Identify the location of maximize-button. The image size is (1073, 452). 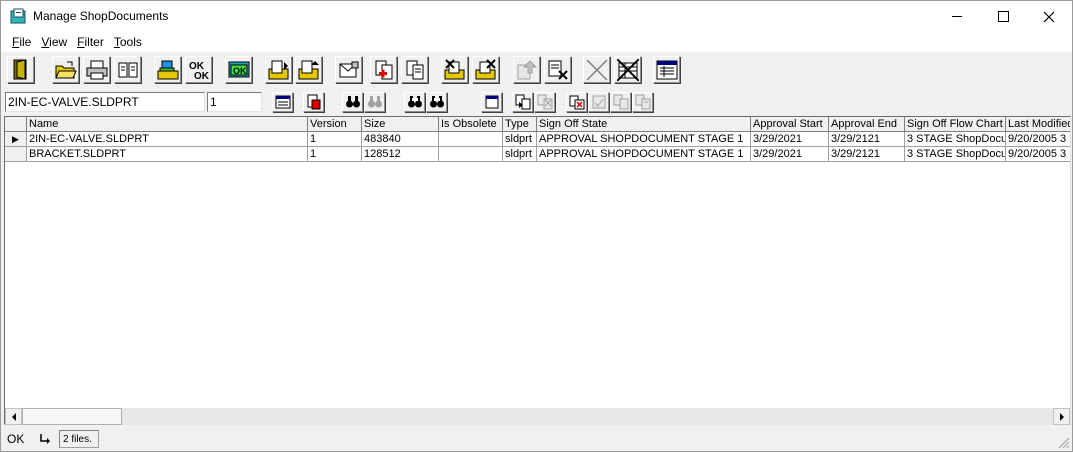
(1003, 16).